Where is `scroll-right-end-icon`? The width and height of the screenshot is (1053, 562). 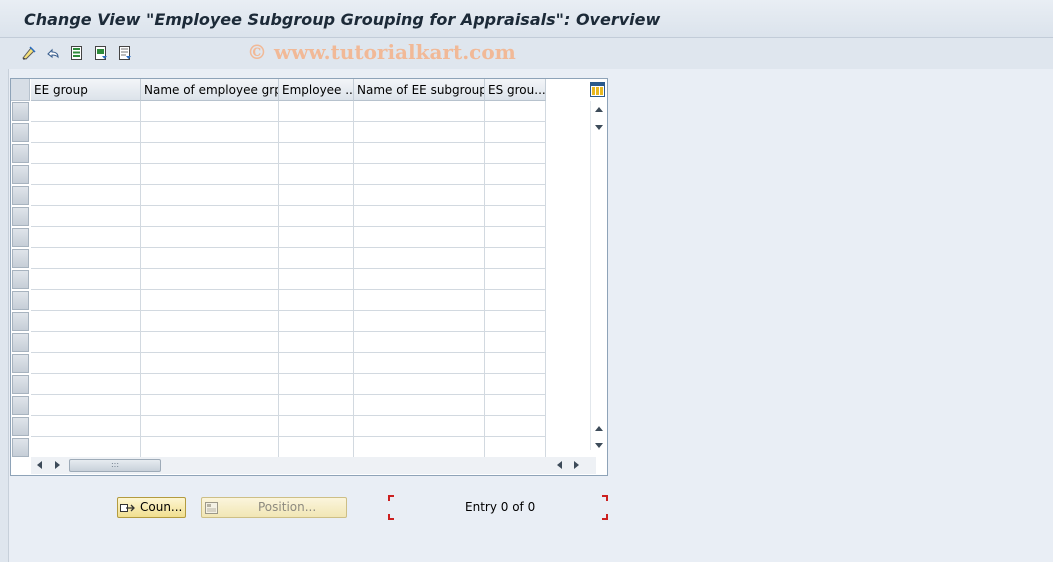
scroll-right-end-icon is located at coordinates (576, 465).